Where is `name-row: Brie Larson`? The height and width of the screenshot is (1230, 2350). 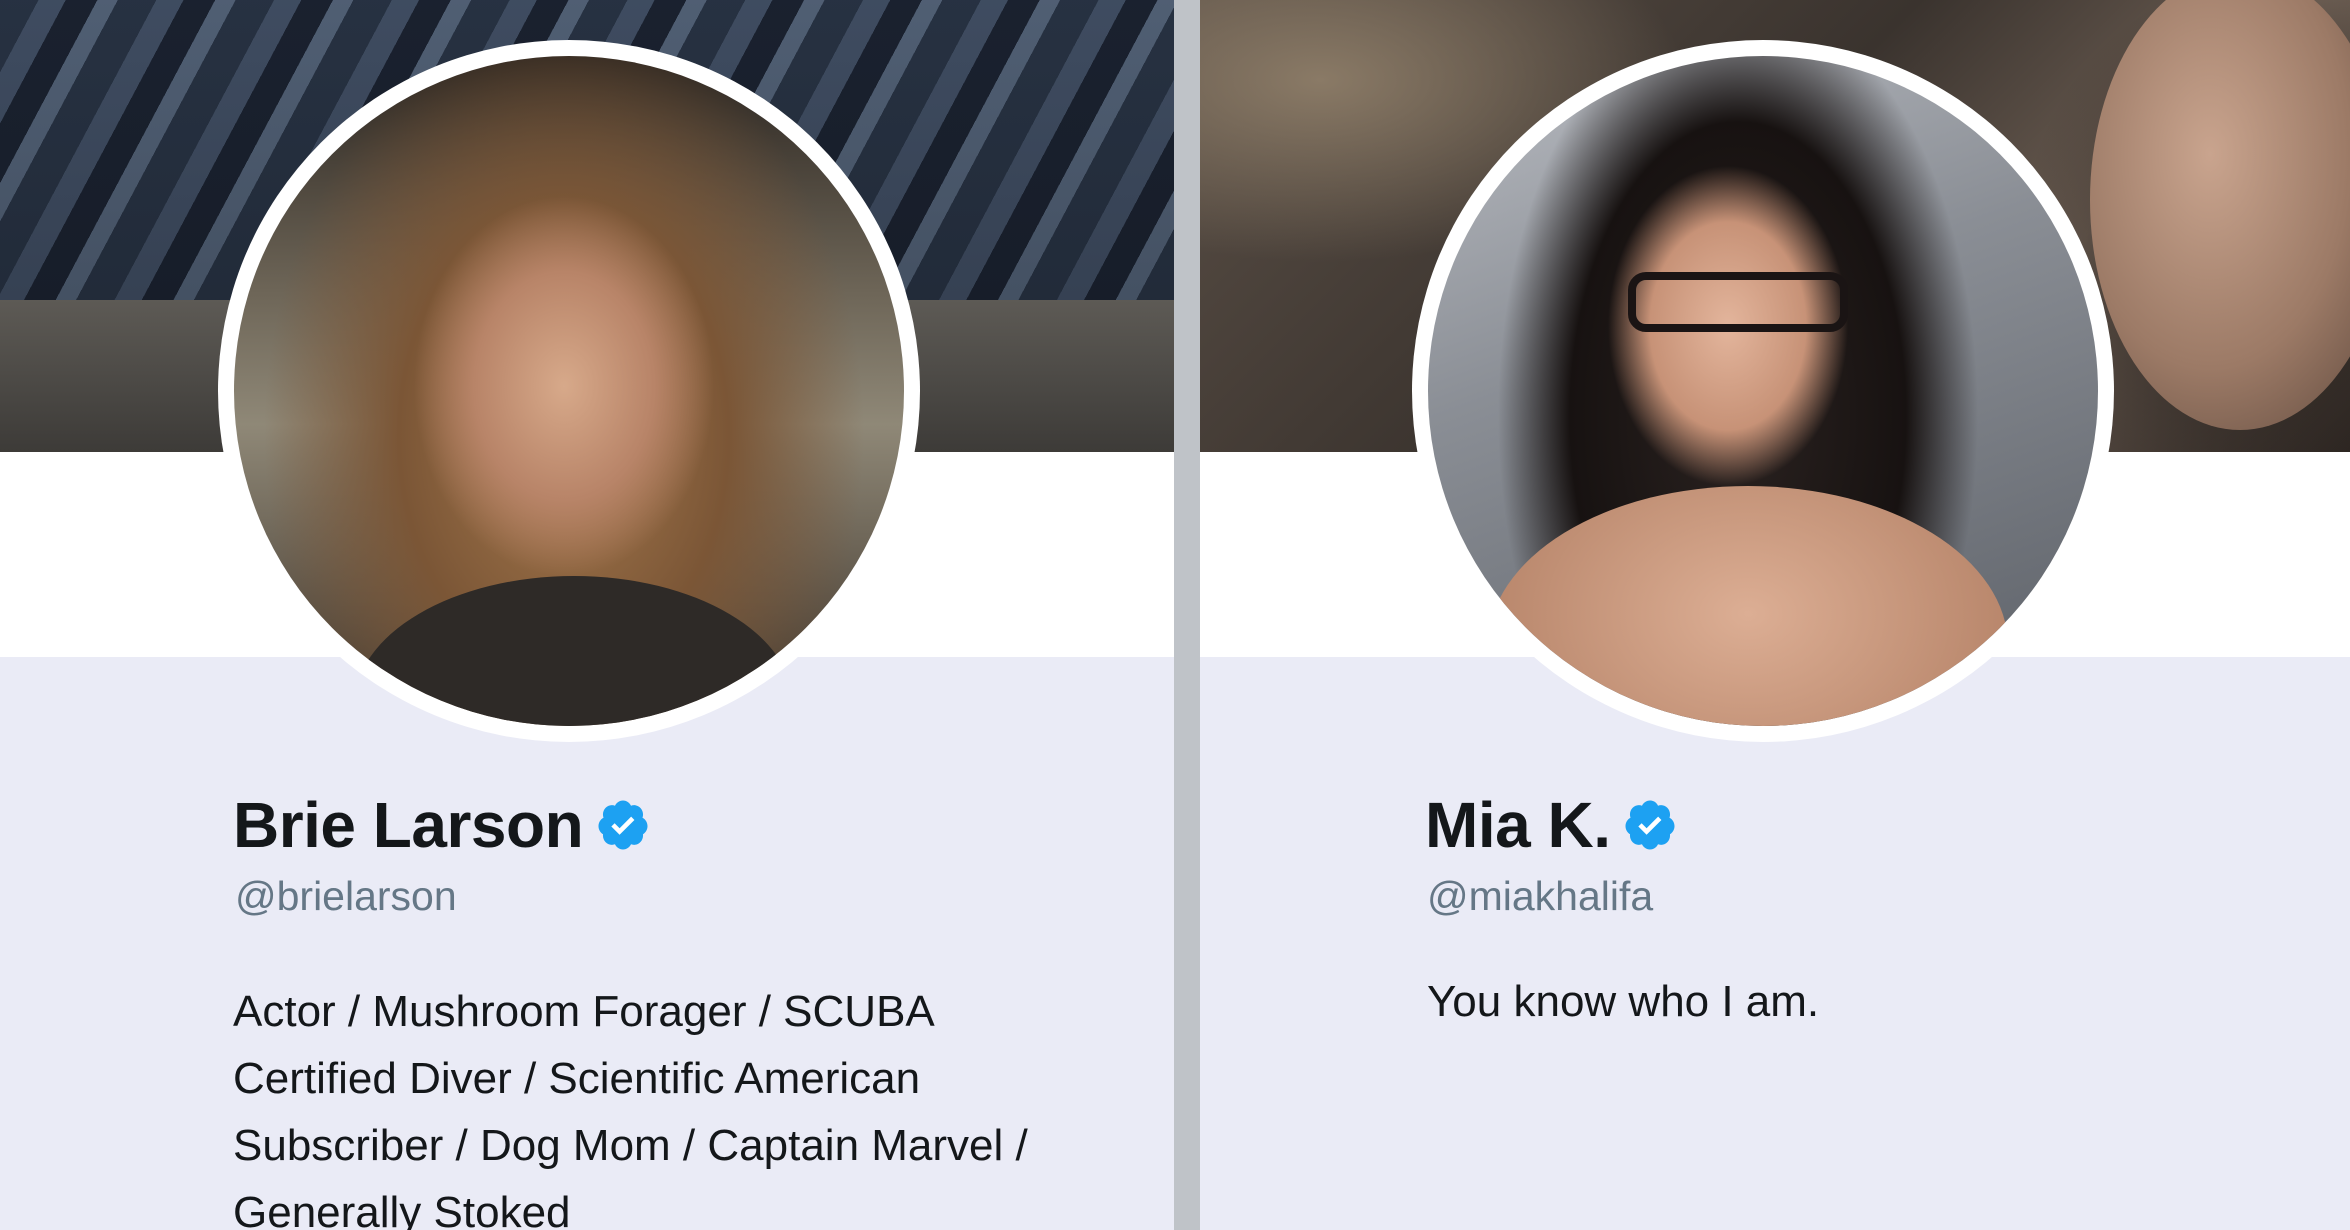
name-row: Brie Larson is located at coordinates (442, 825).